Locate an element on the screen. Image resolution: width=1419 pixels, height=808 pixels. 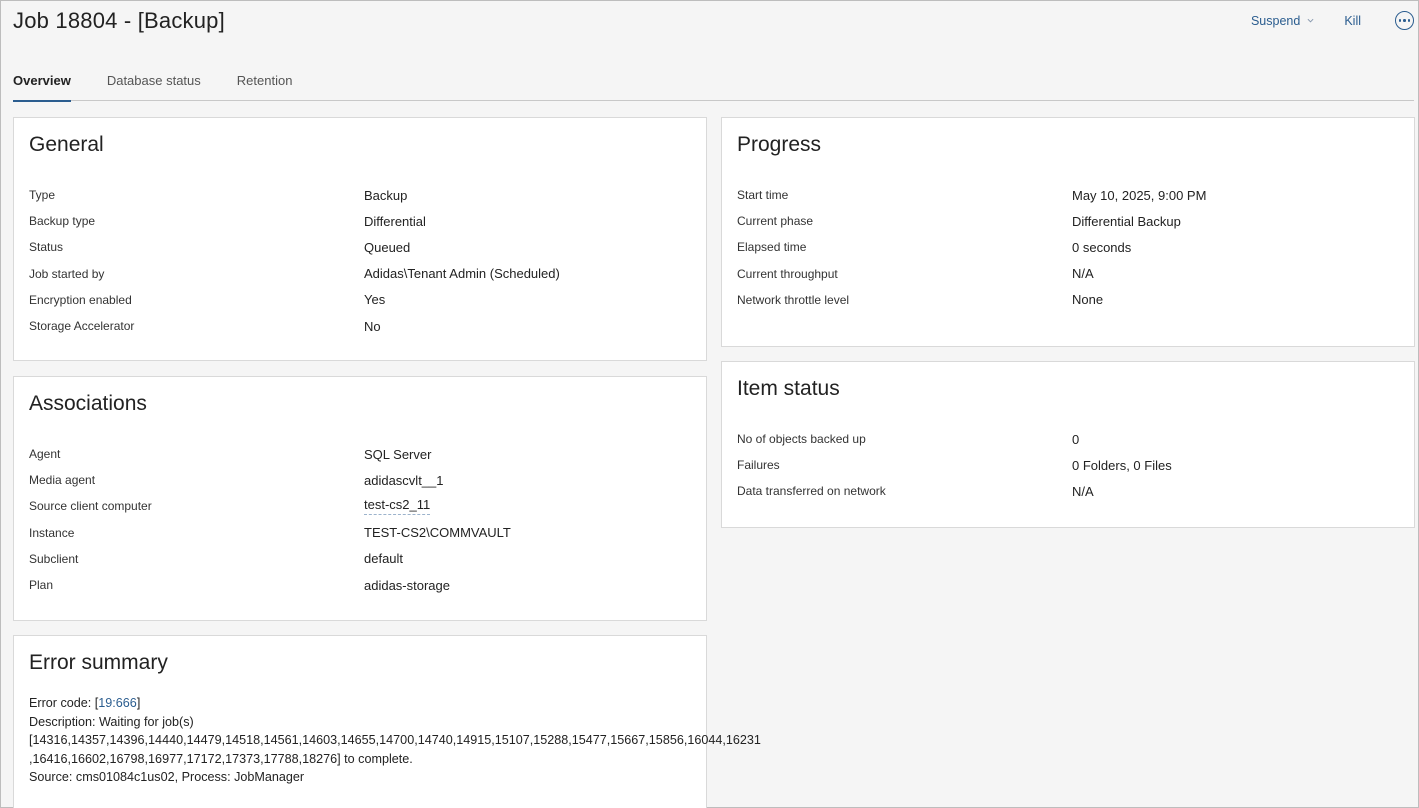
row-value: SQL Server is located at coordinates (398, 454).